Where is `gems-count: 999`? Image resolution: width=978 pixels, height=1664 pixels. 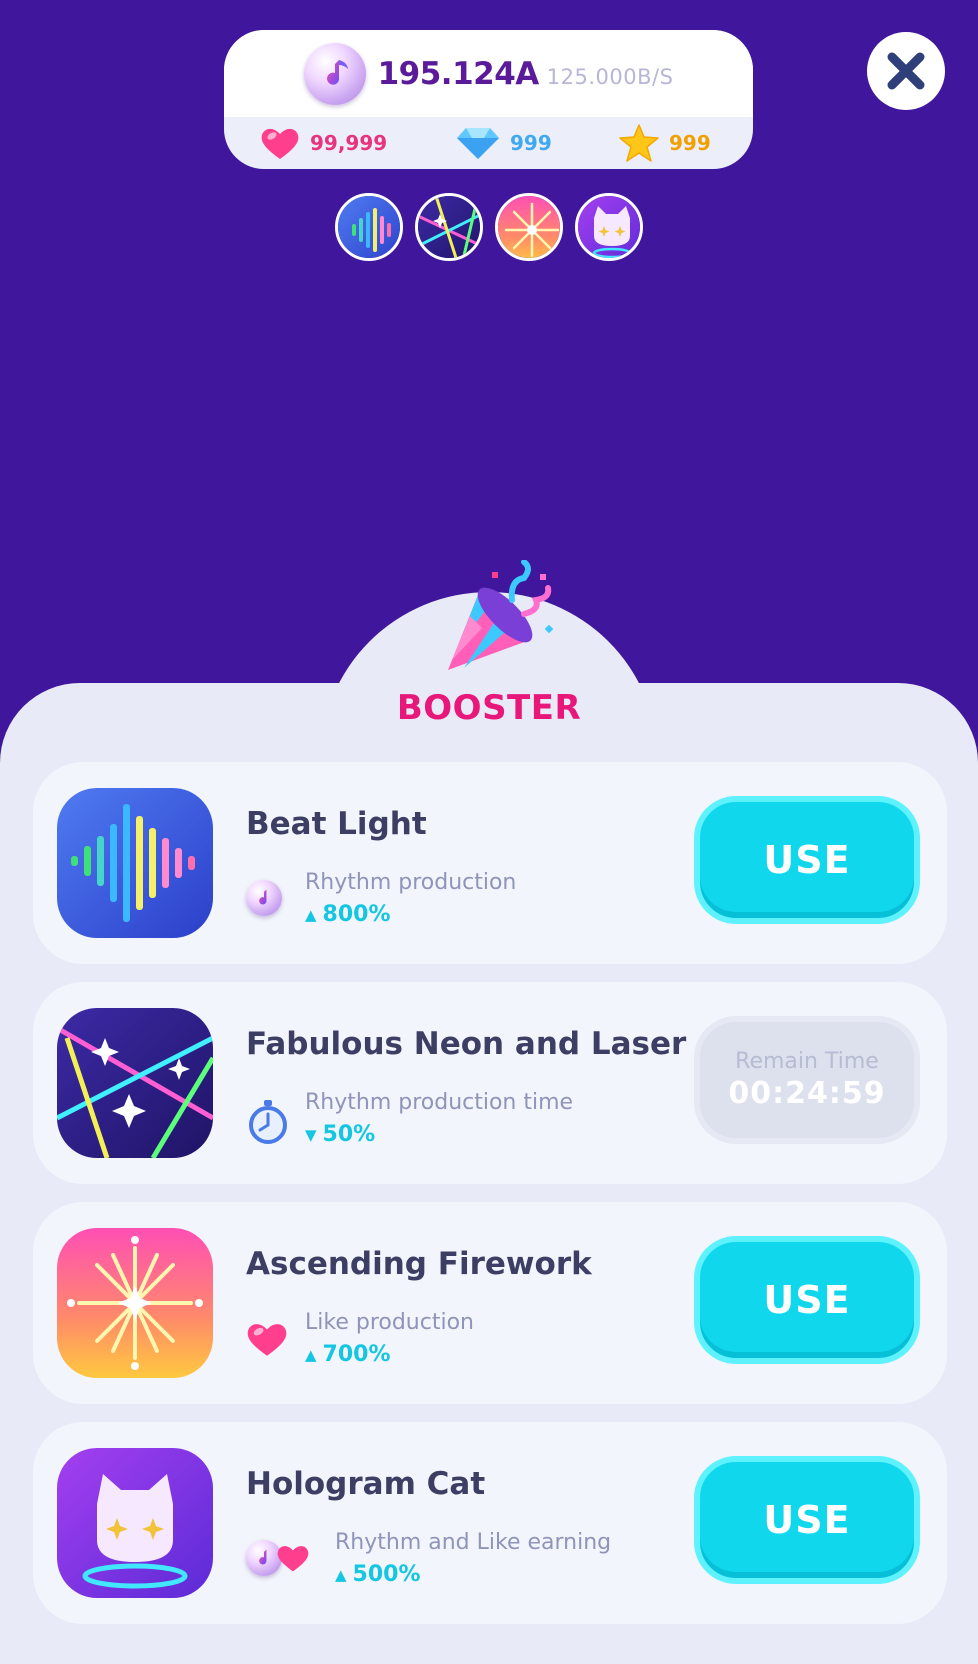 gems-count: 999 is located at coordinates (531, 143).